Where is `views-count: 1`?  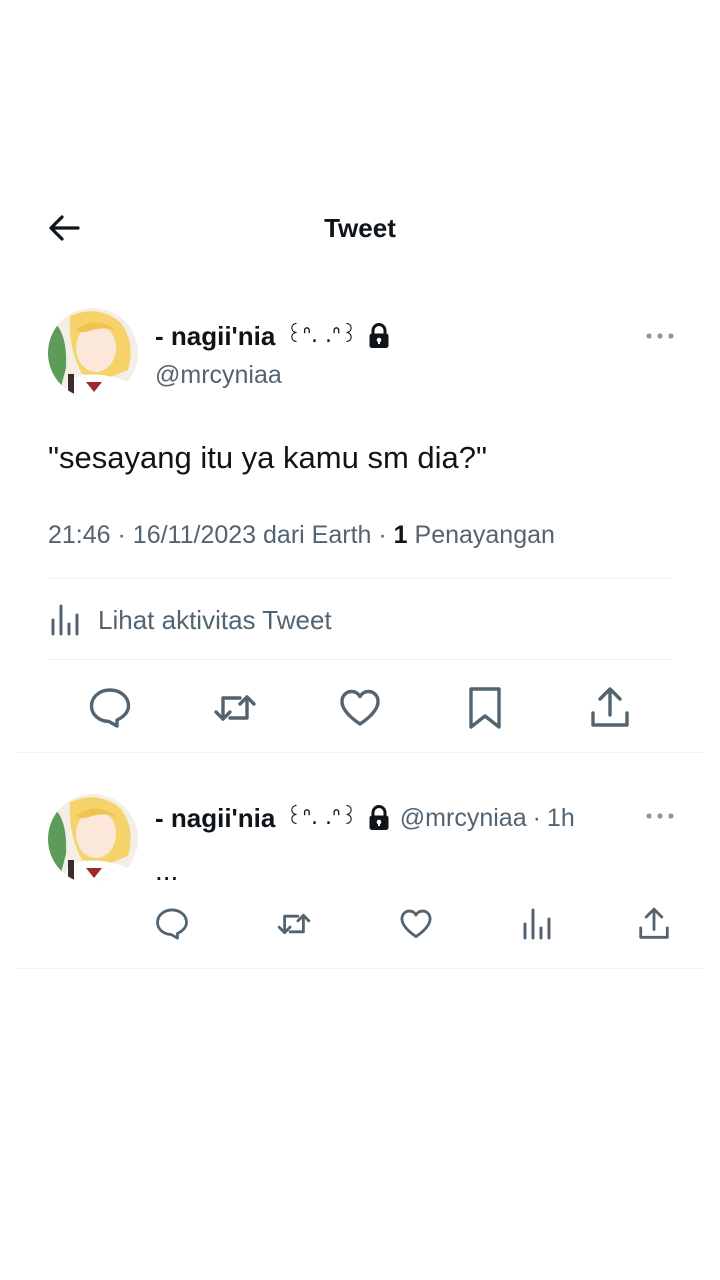 views-count: 1 is located at coordinates (400, 535).